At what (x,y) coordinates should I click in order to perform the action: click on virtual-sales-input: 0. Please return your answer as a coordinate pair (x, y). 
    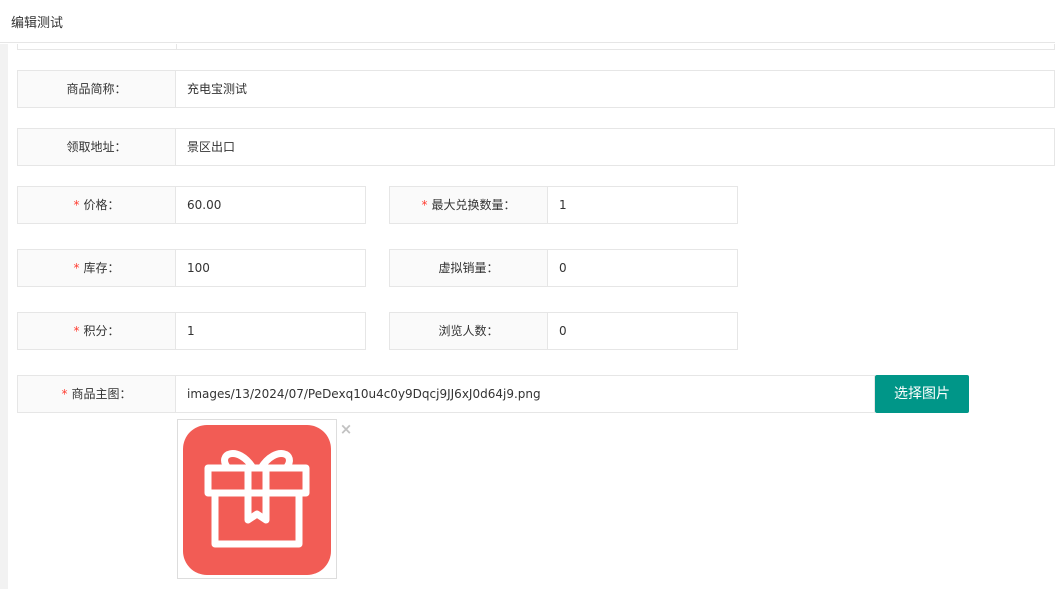
    Looking at the image, I should click on (644, 268).